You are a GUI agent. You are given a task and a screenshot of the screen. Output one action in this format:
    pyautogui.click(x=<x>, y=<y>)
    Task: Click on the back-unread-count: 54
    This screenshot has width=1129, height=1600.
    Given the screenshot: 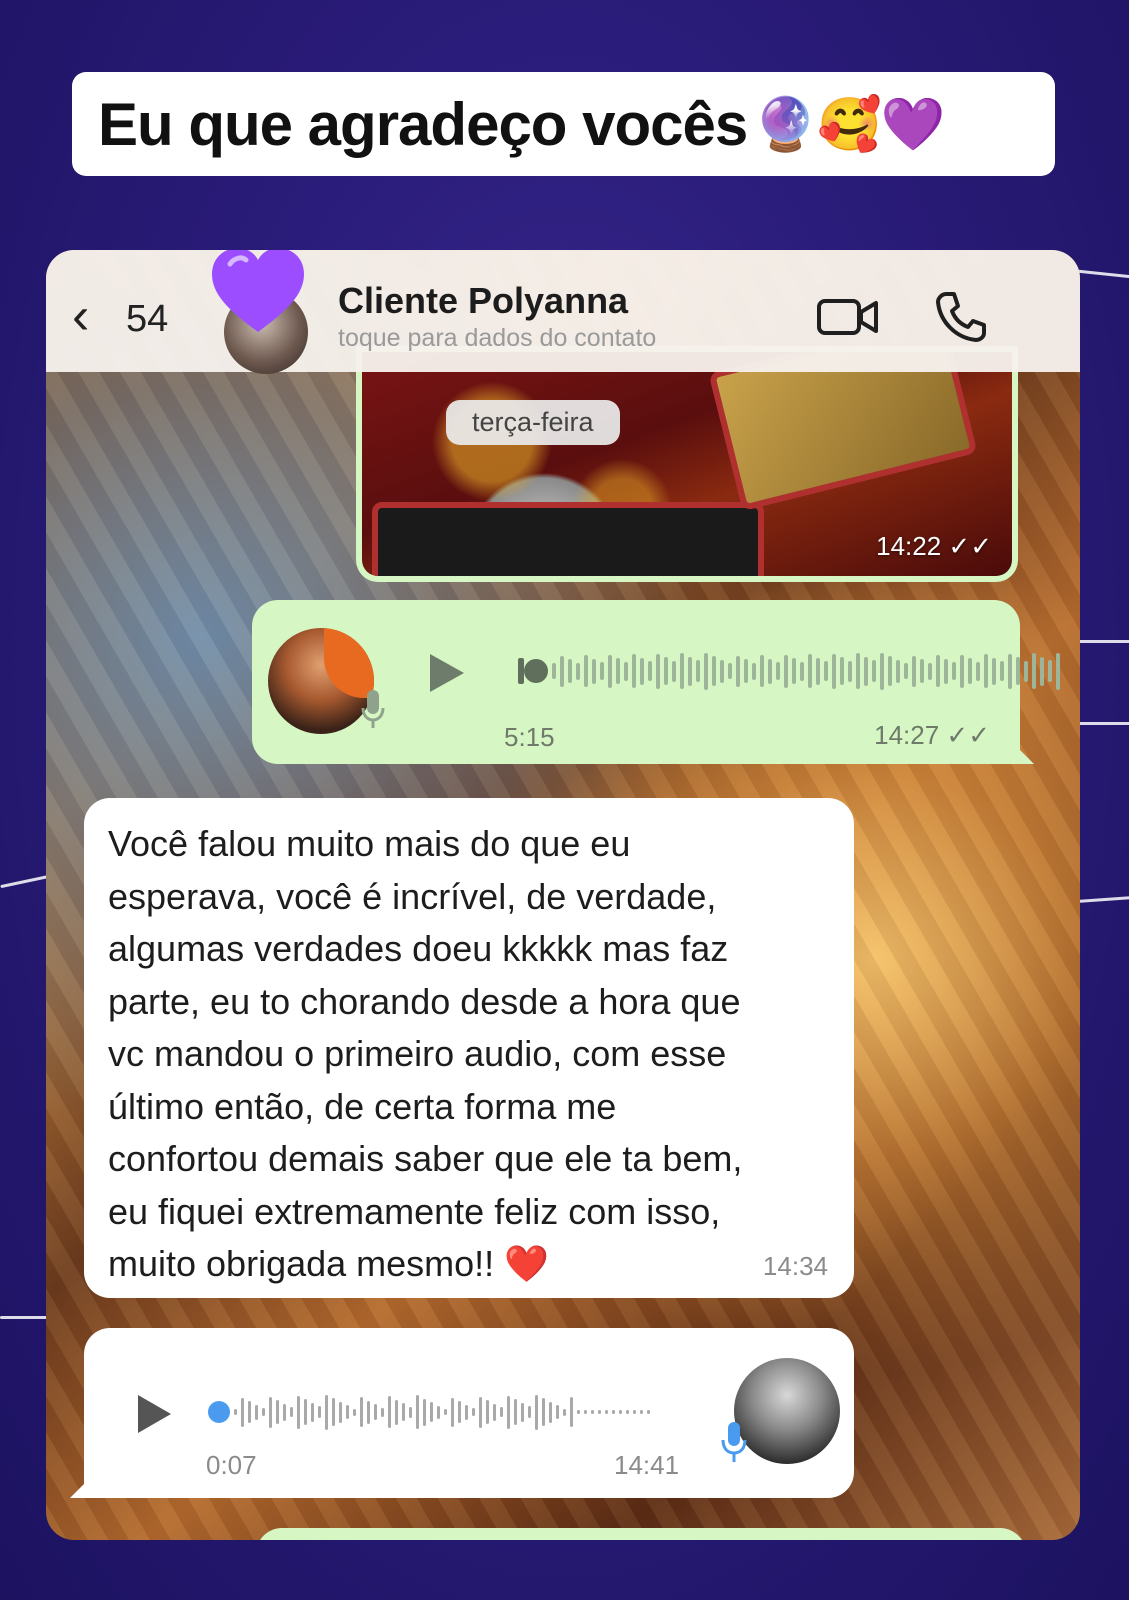 What is the action you would take?
    pyautogui.click(x=147, y=319)
    